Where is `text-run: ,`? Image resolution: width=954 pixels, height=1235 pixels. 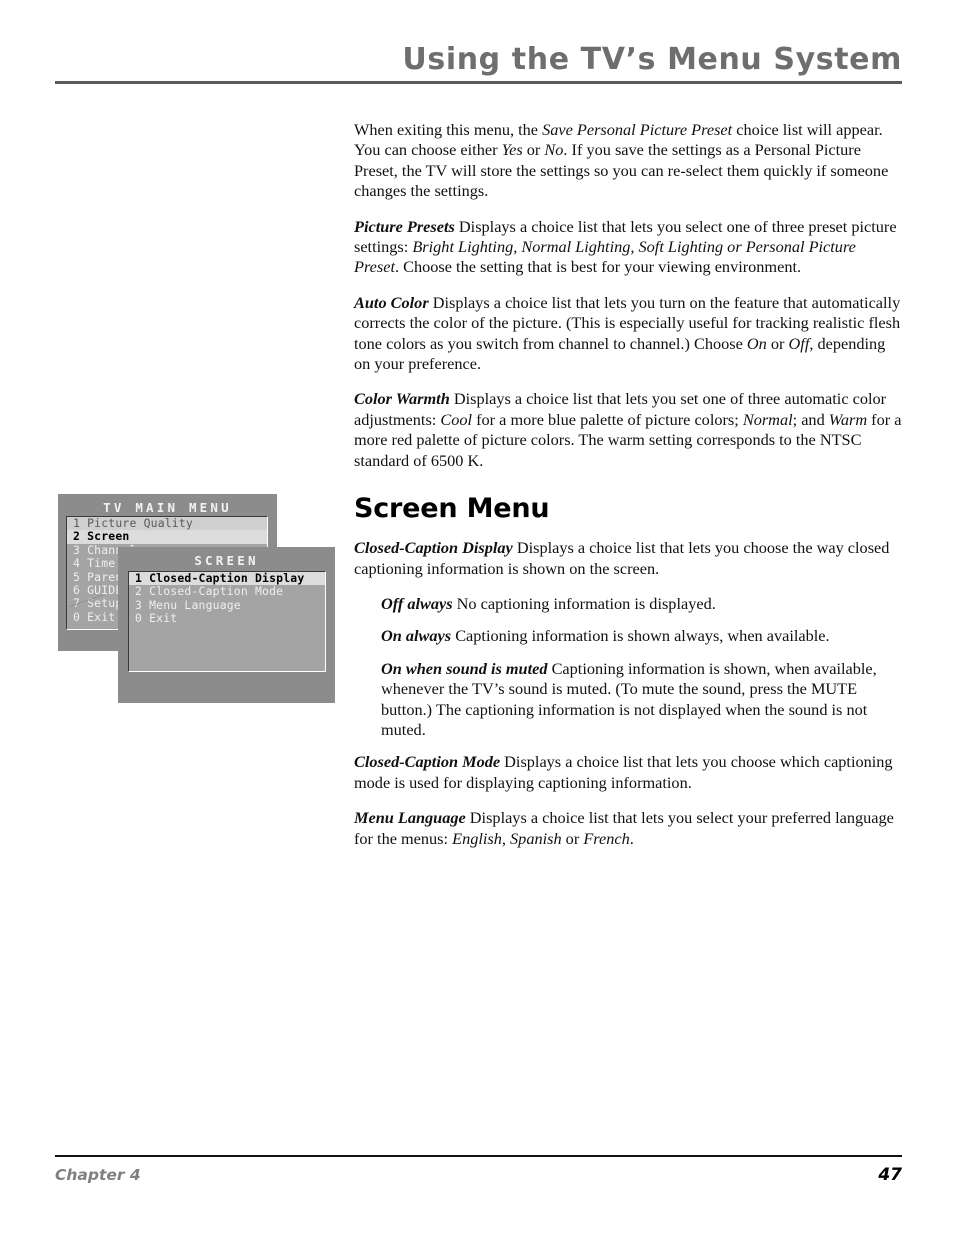 text-run: , is located at coordinates (506, 838).